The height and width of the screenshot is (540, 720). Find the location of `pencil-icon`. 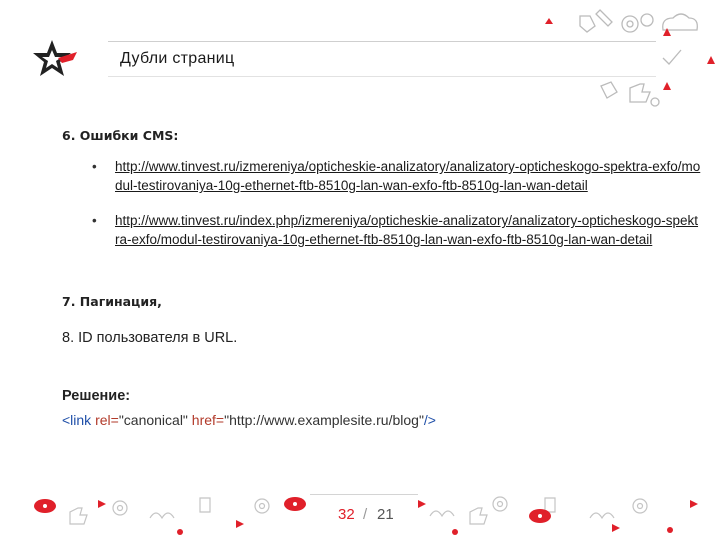

pencil-icon is located at coordinates (604, 18).